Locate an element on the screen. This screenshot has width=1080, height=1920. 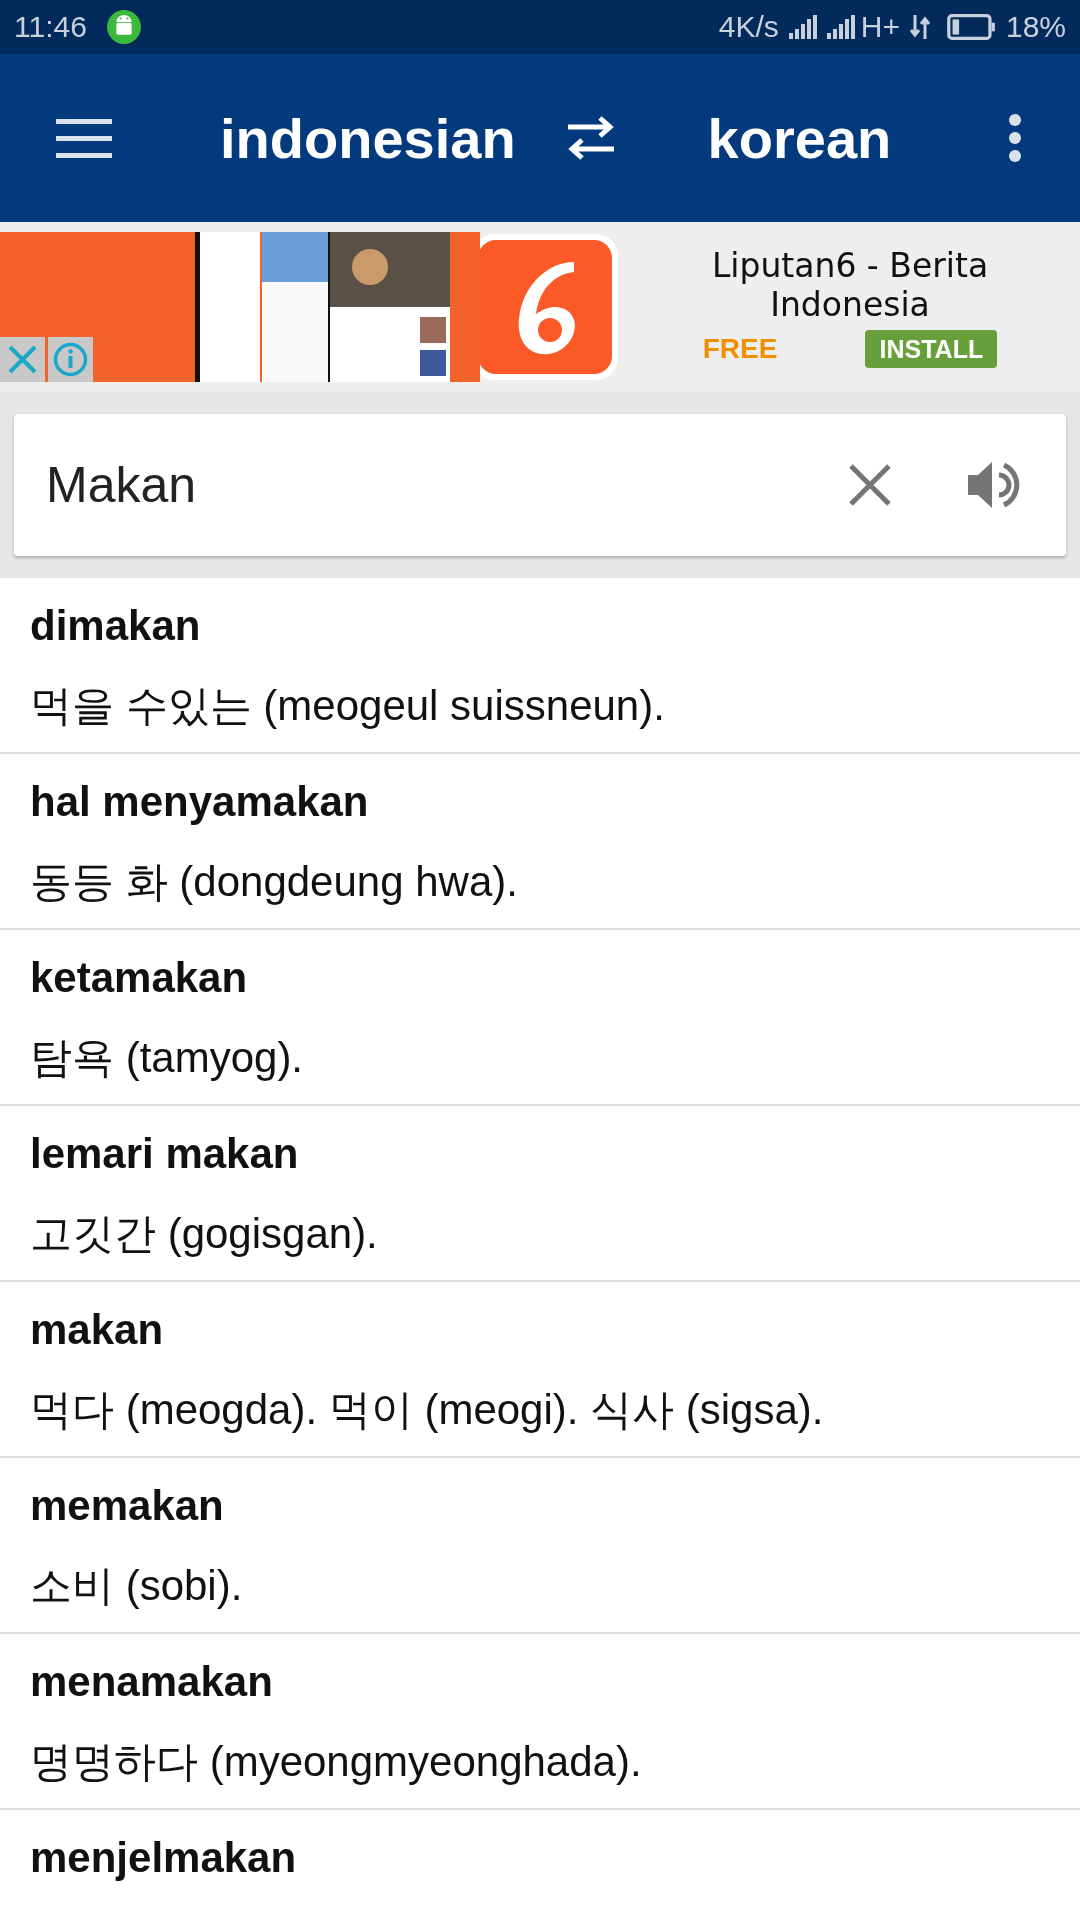
result-translation: 고깃간 (gogisgan). is located at coordinates (204, 1234).